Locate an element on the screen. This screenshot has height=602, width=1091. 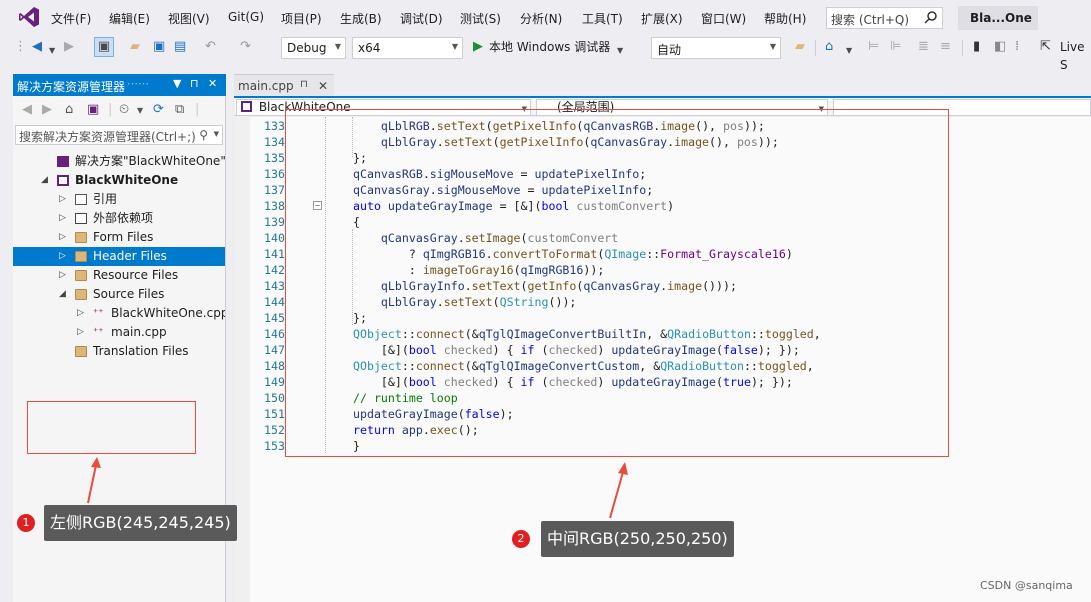
tab-main-cpp: main.cpp ⊓ ✕ is located at coordinates (284, 85).